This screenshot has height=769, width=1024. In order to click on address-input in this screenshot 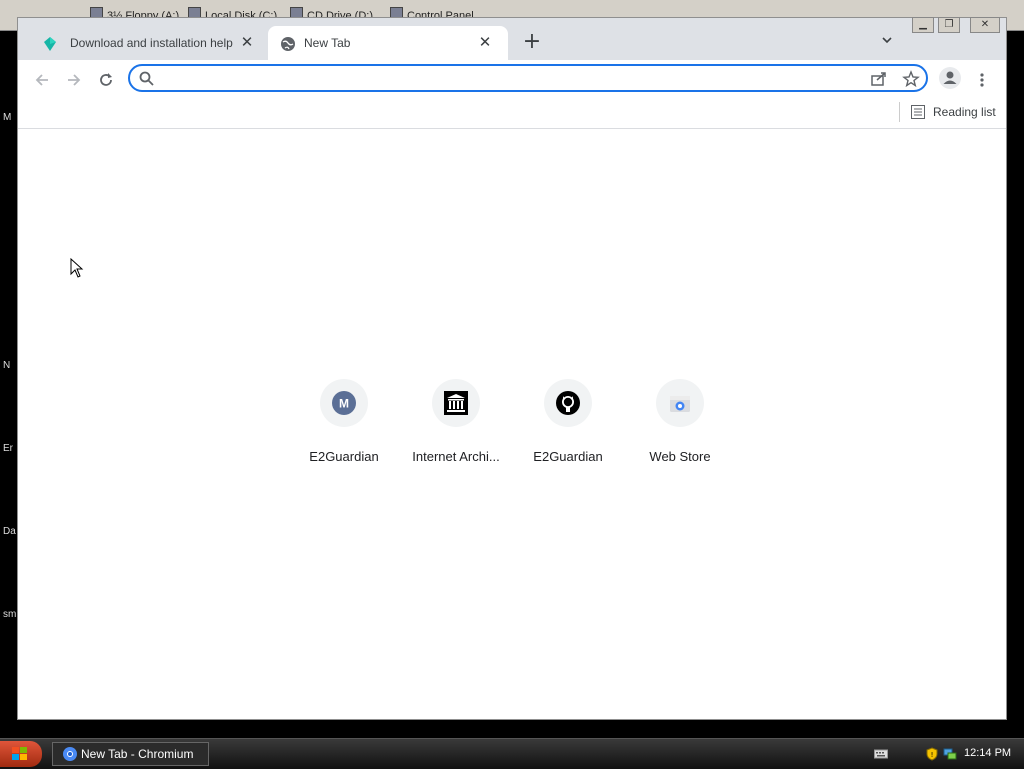, I will do `click(509, 79)`.